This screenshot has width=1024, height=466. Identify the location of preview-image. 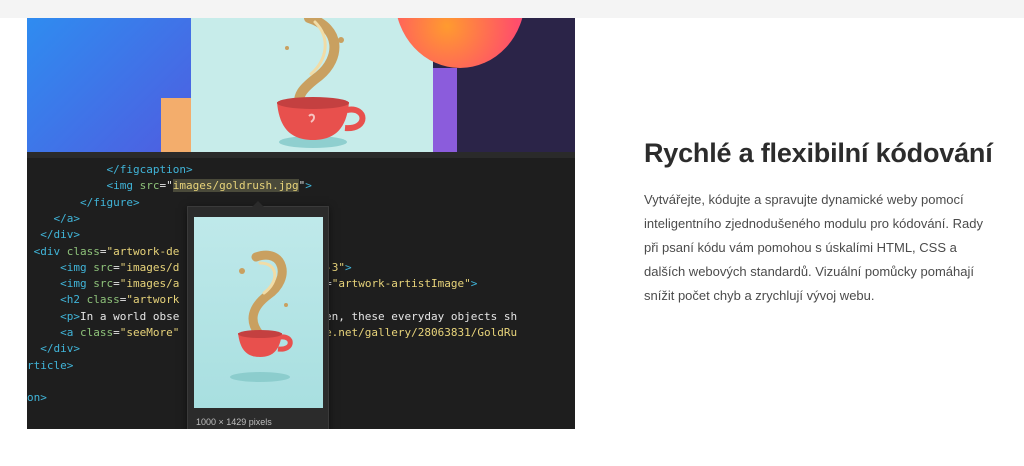
(258, 312).